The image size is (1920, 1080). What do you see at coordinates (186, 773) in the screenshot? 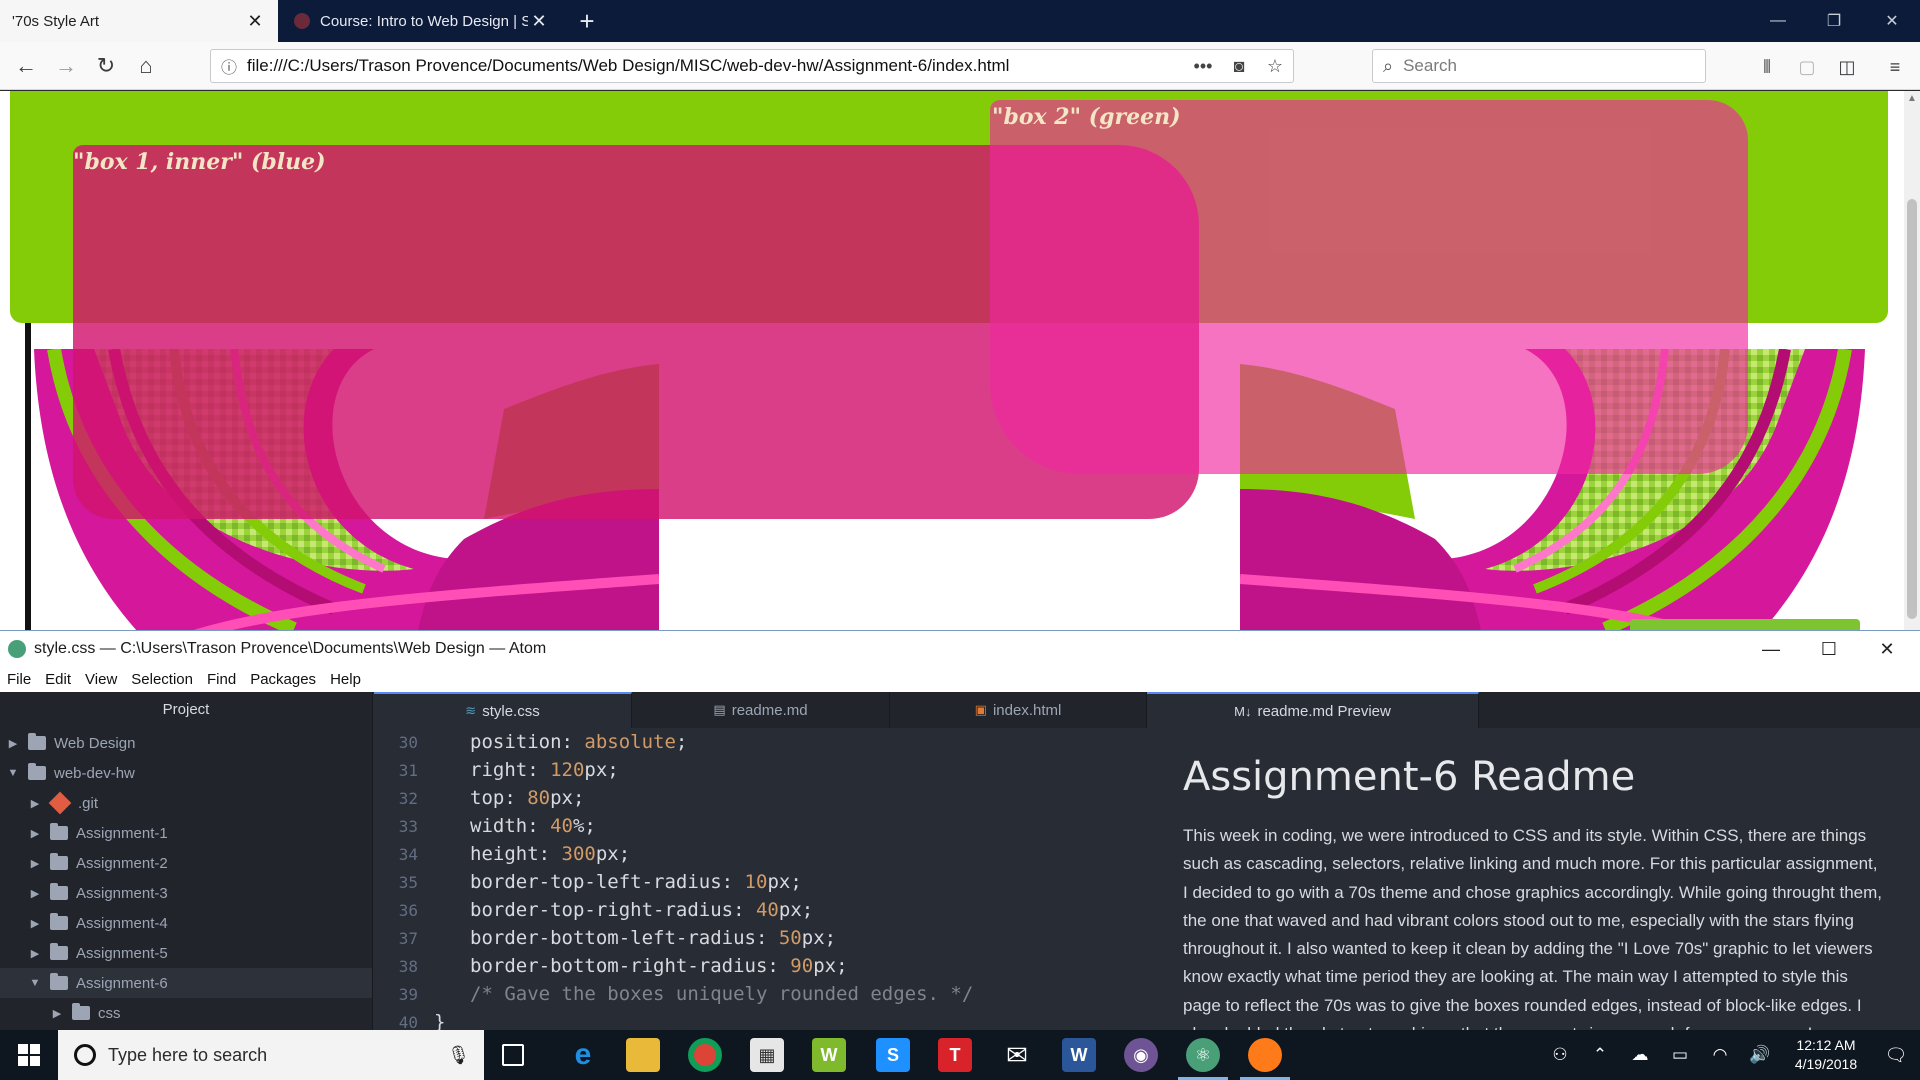
I see `tree-item: ▼ web-dev-hw` at bounding box center [186, 773].